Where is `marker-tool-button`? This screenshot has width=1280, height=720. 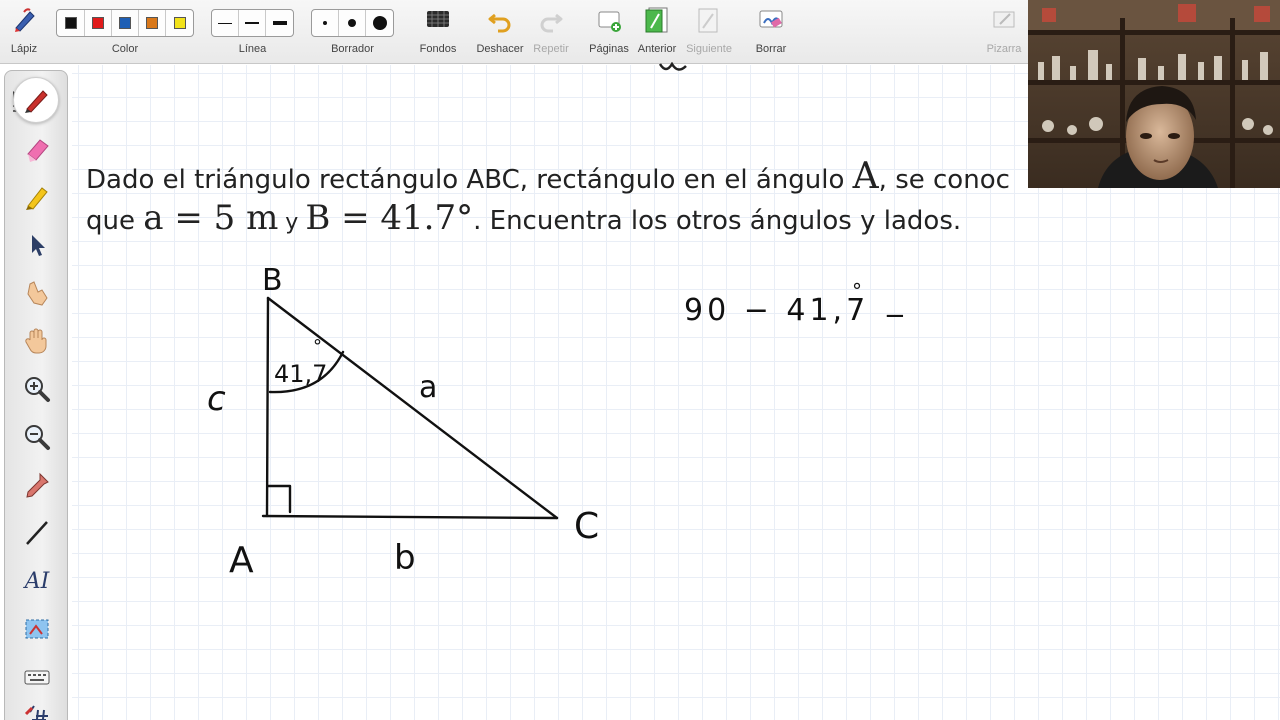
marker-tool-button is located at coordinates (37, 197).